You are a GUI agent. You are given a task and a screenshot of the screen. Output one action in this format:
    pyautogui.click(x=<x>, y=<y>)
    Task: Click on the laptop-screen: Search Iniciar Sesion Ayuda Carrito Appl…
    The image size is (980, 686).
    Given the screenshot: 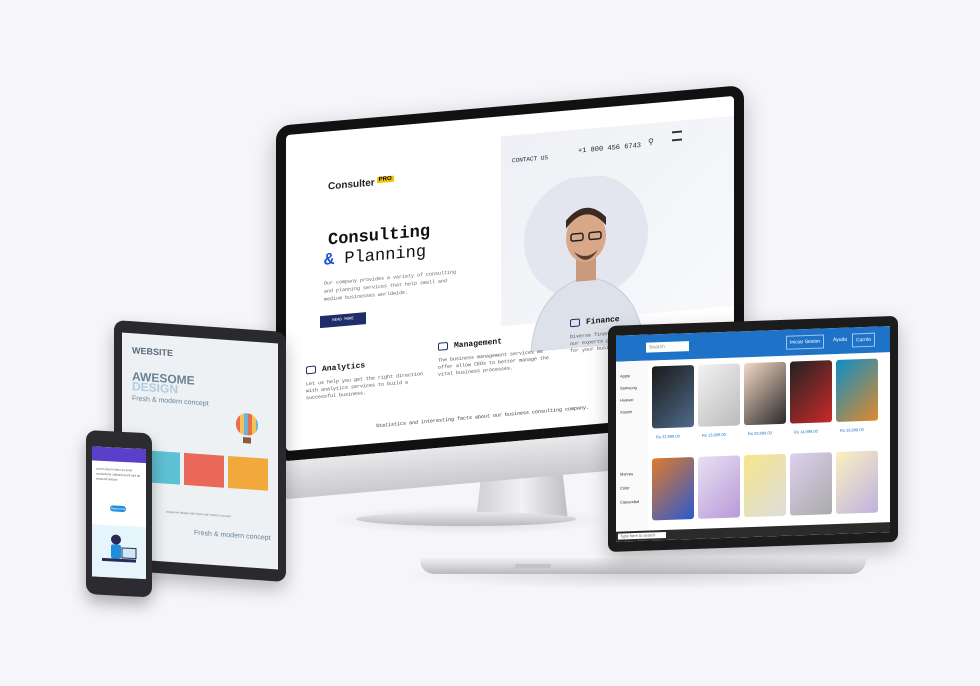 What is the action you would take?
    pyautogui.click(x=753, y=434)
    